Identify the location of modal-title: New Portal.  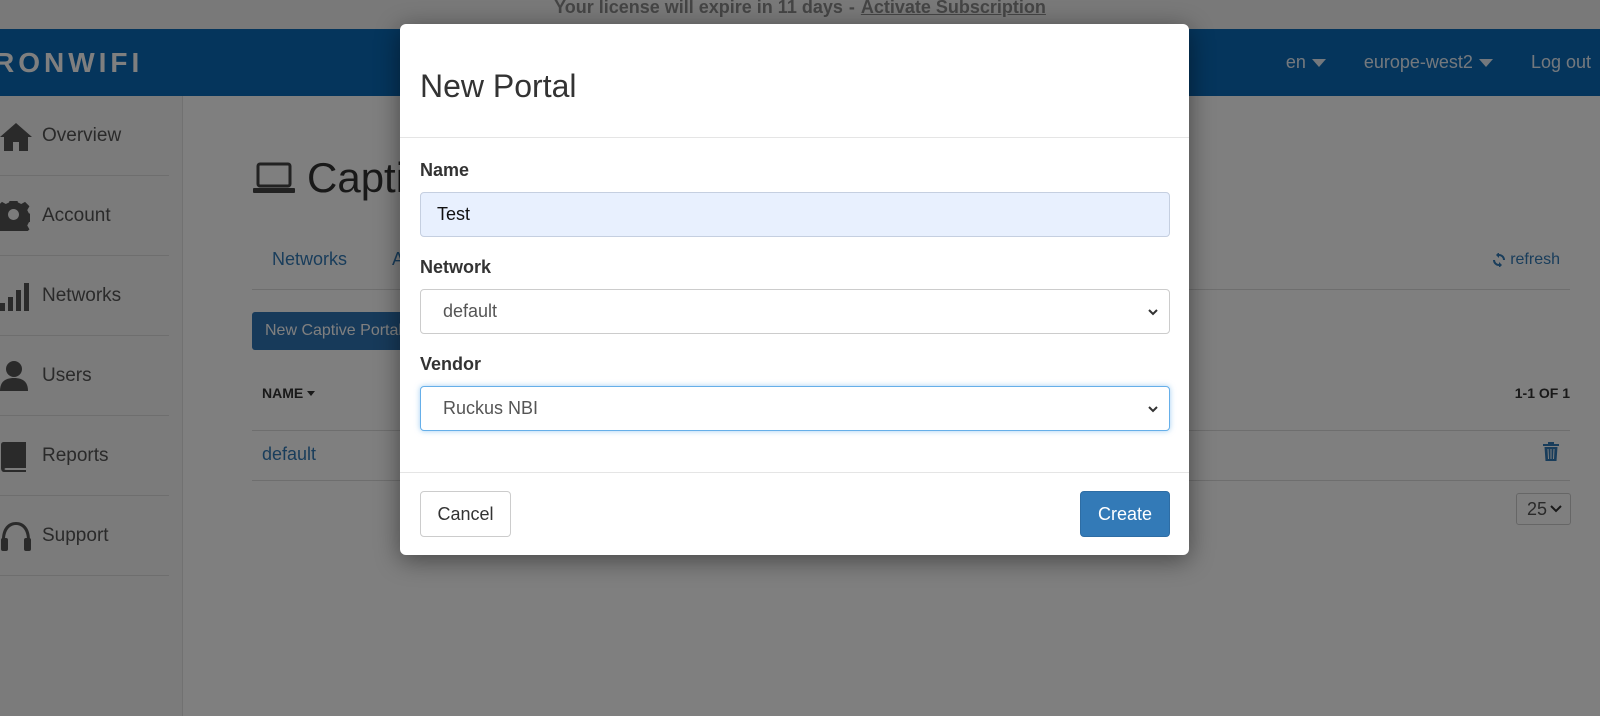
(498, 86).